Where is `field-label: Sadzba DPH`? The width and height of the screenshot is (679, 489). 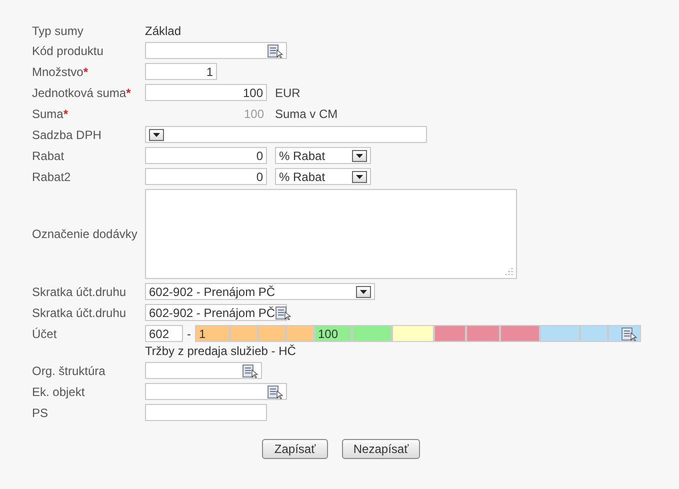
field-label: Sadzba DPH is located at coordinates (67, 135).